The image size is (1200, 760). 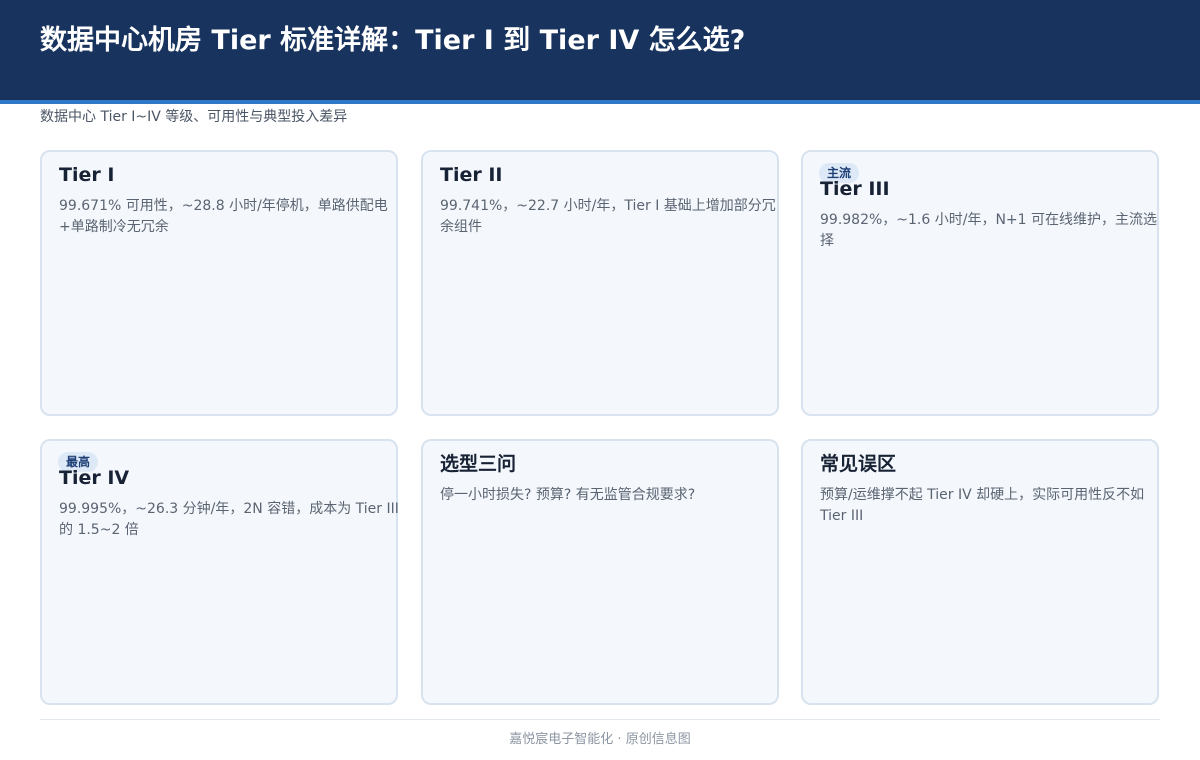 I want to click on card-title: Tier IV, so click(x=94, y=478).